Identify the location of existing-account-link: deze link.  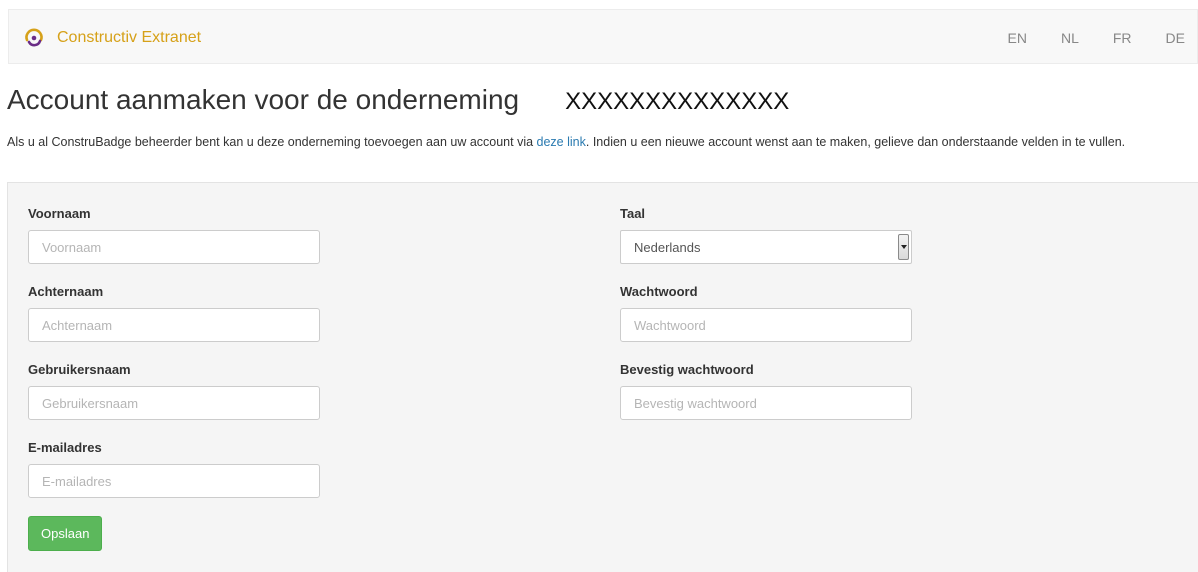
(561, 142).